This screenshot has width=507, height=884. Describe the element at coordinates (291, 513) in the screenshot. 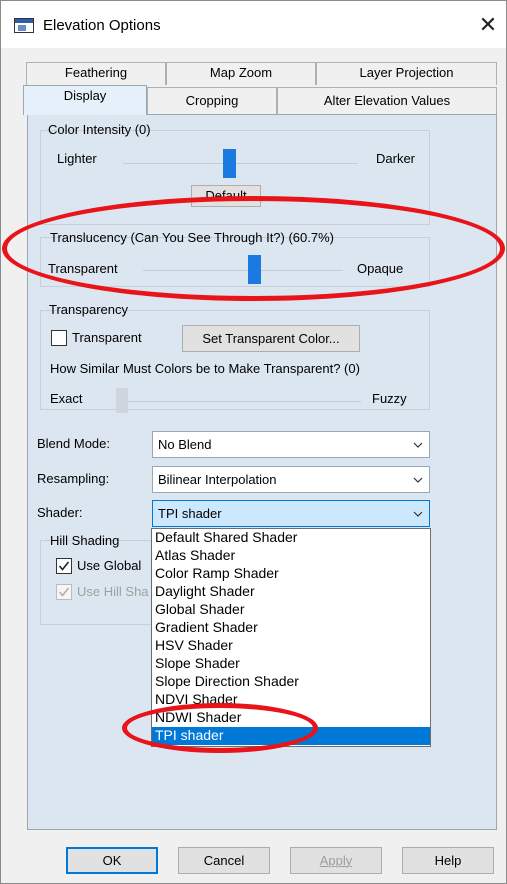

I see `shader-select: TPI shader` at that location.